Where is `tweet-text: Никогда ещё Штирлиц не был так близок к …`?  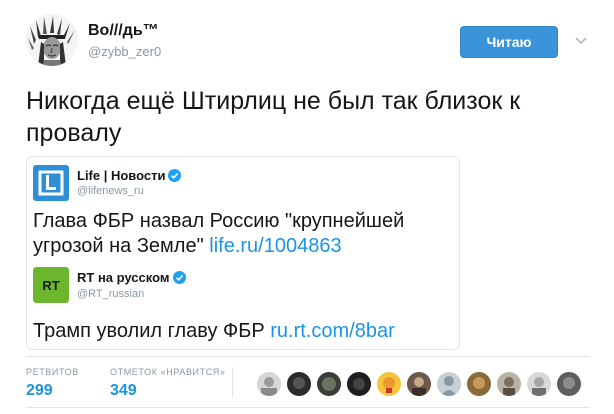 tweet-text: Никогда ещё Штирлиц не был так близок к … is located at coordinates (273, 117).